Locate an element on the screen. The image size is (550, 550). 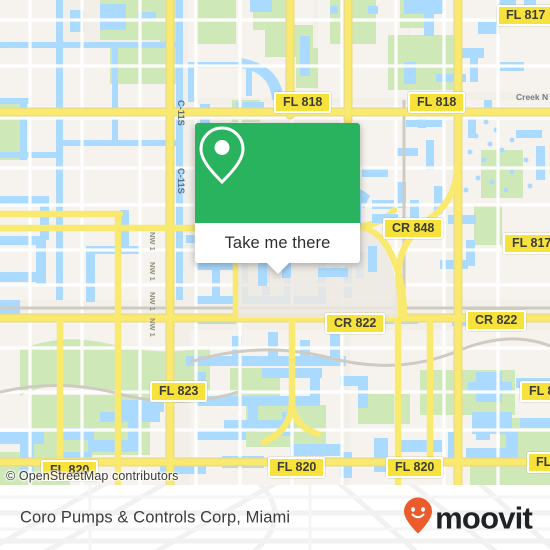
road-shield: FL 81 is located at coordinates (535, 391).